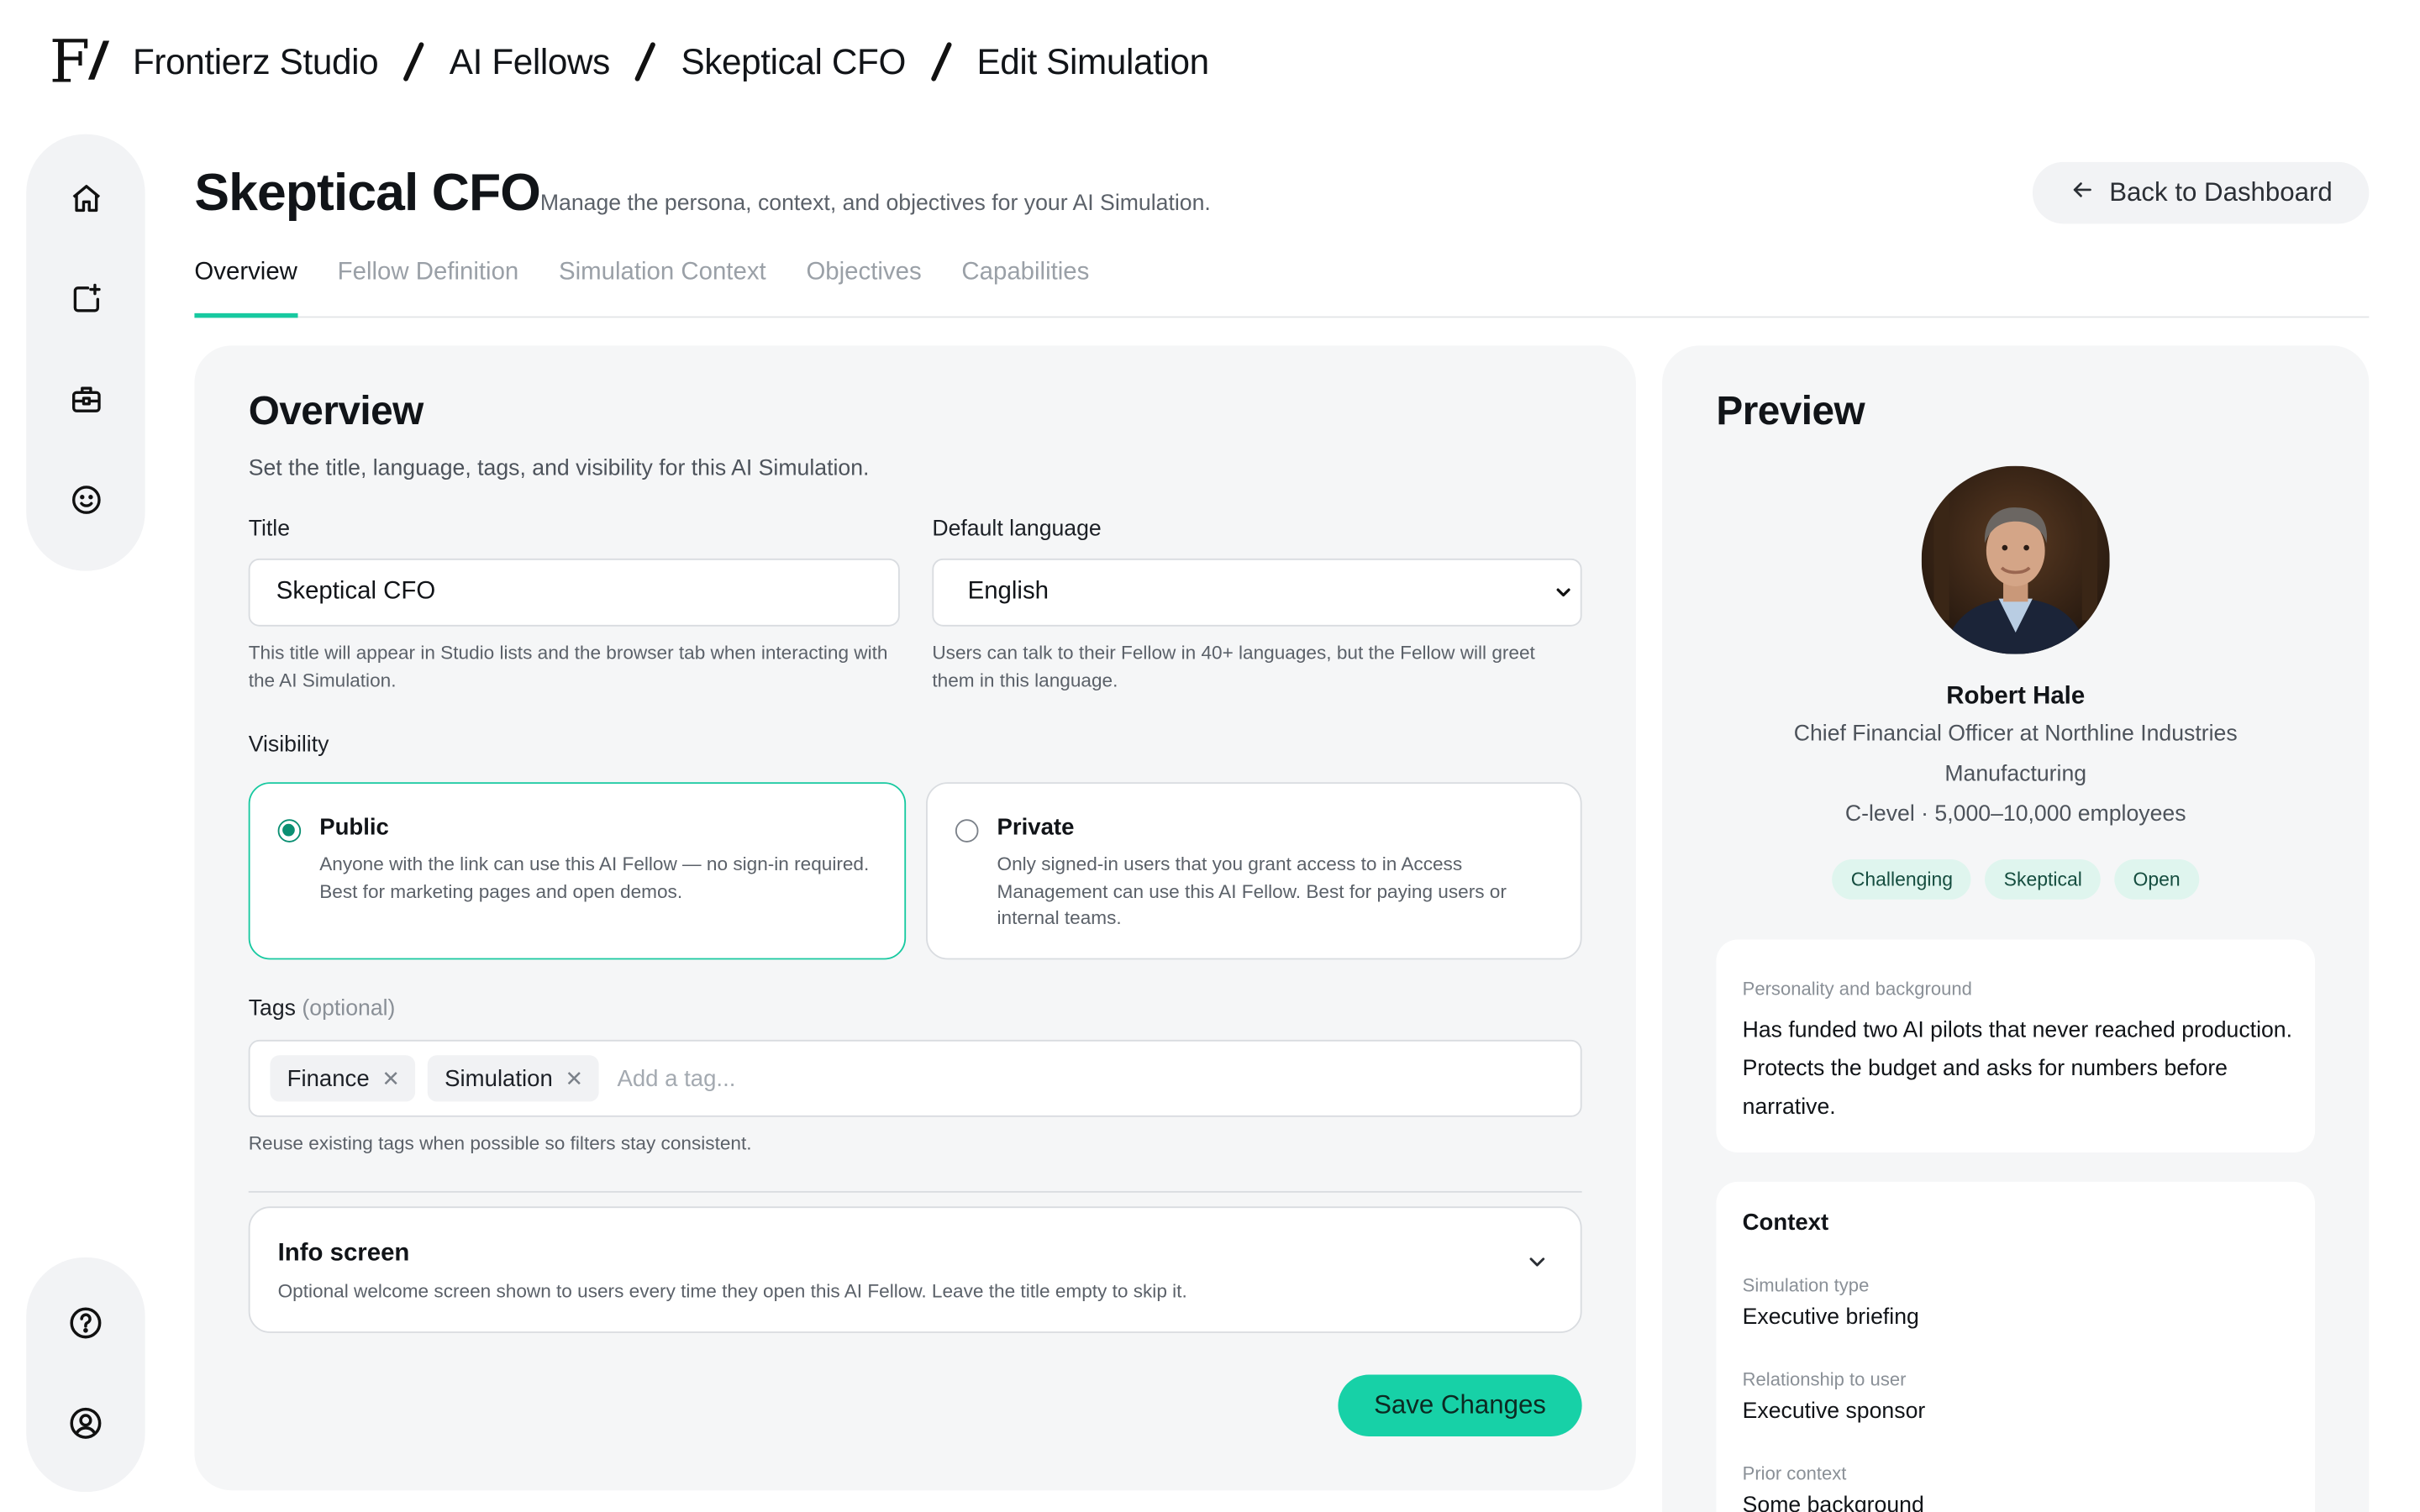 This screenshot has width=2420, height=1512. I want to click on tag-chip-label: Simulation, so click(499, 1078).